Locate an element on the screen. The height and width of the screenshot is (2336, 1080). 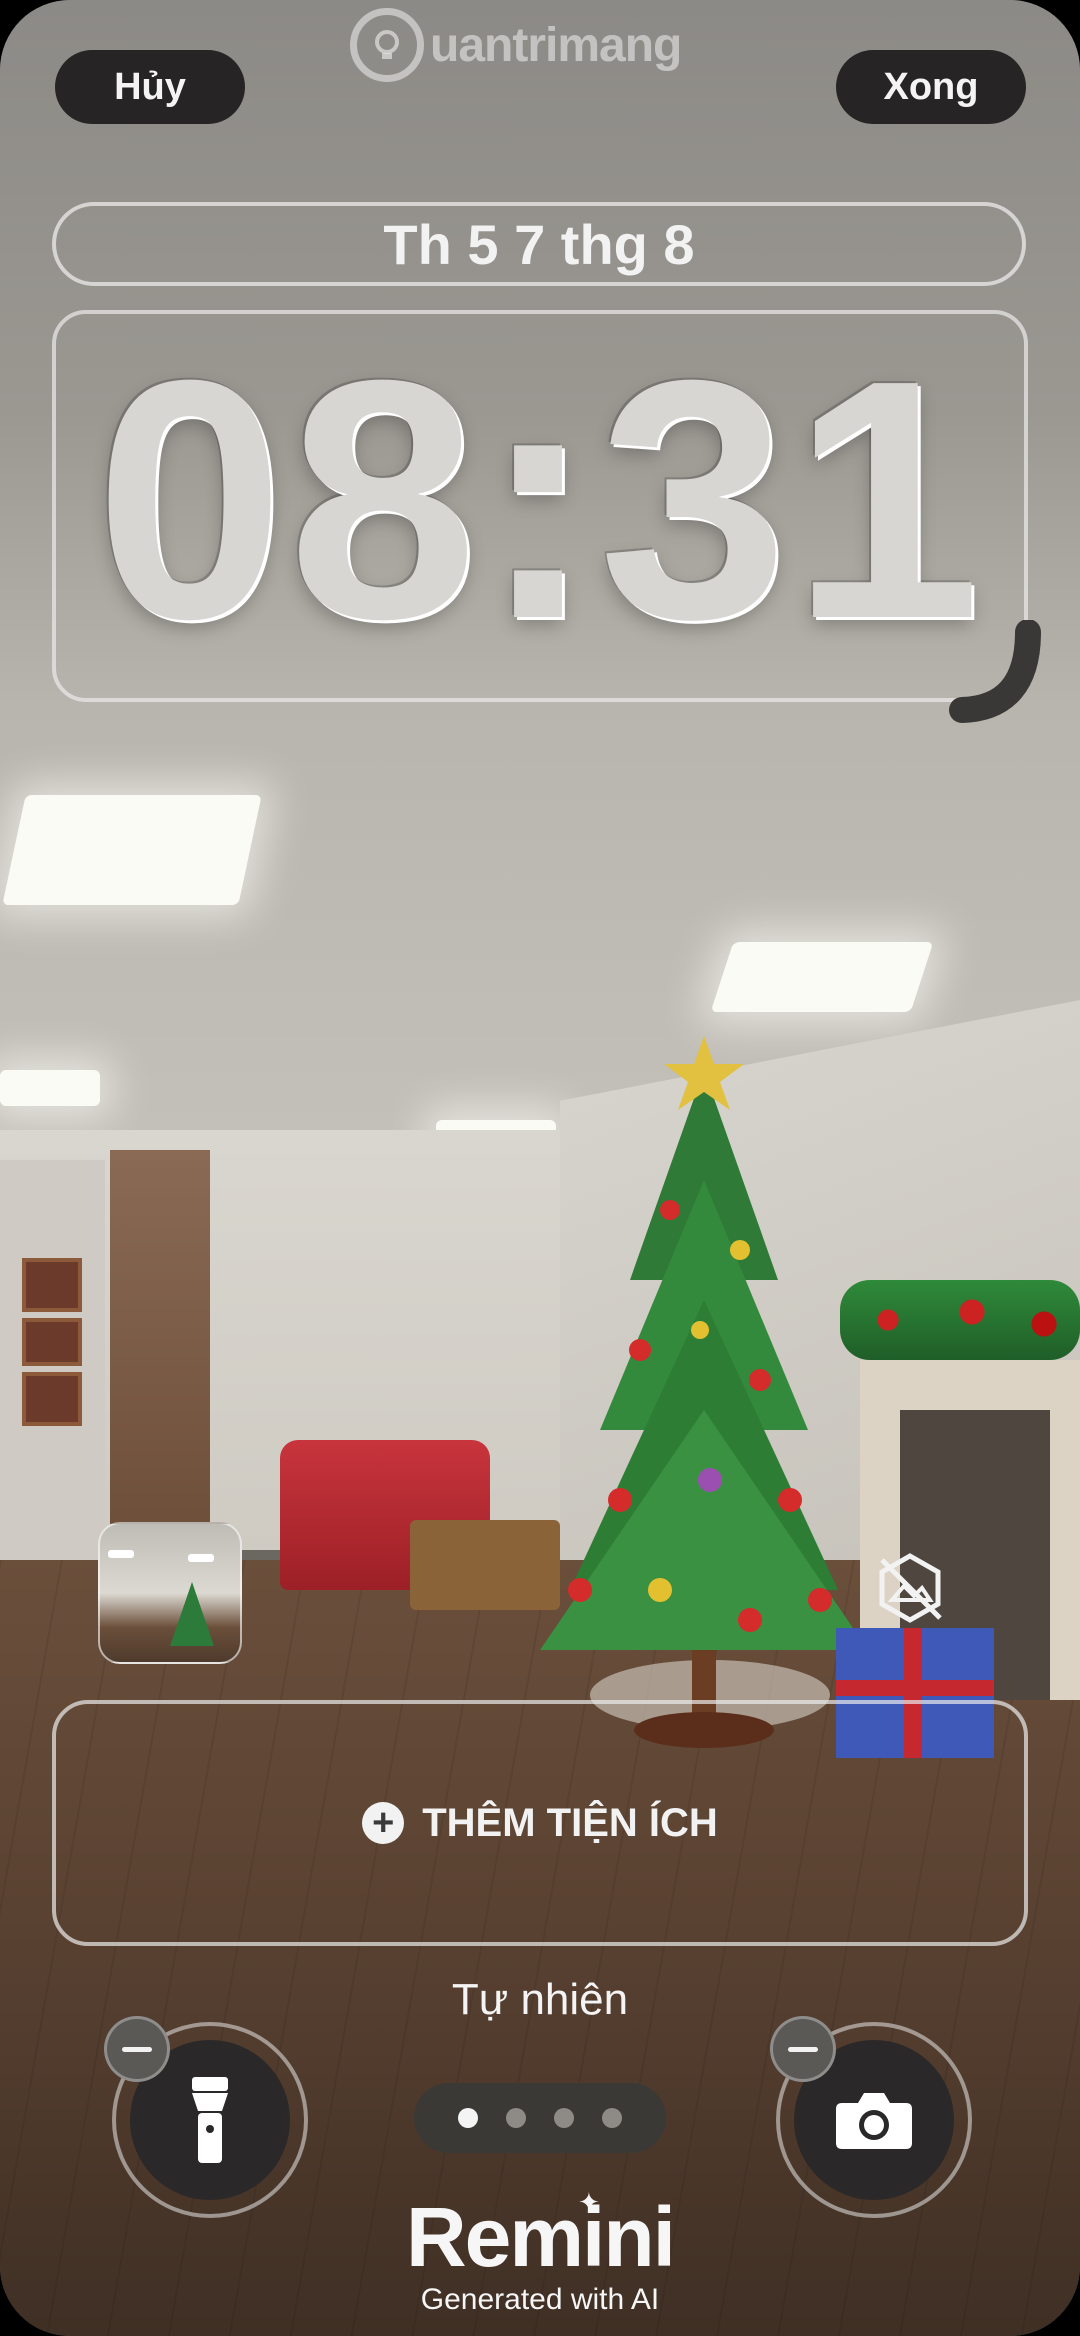
wallpaper-thumbnail is located at coordinates (170, 1593).